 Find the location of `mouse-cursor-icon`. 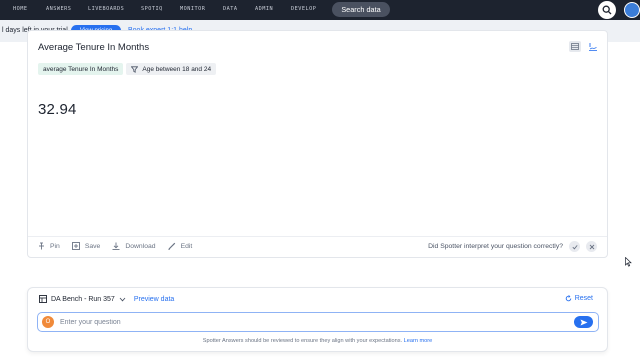

mouse-cursor-icon is located at coordinates (628, 262).